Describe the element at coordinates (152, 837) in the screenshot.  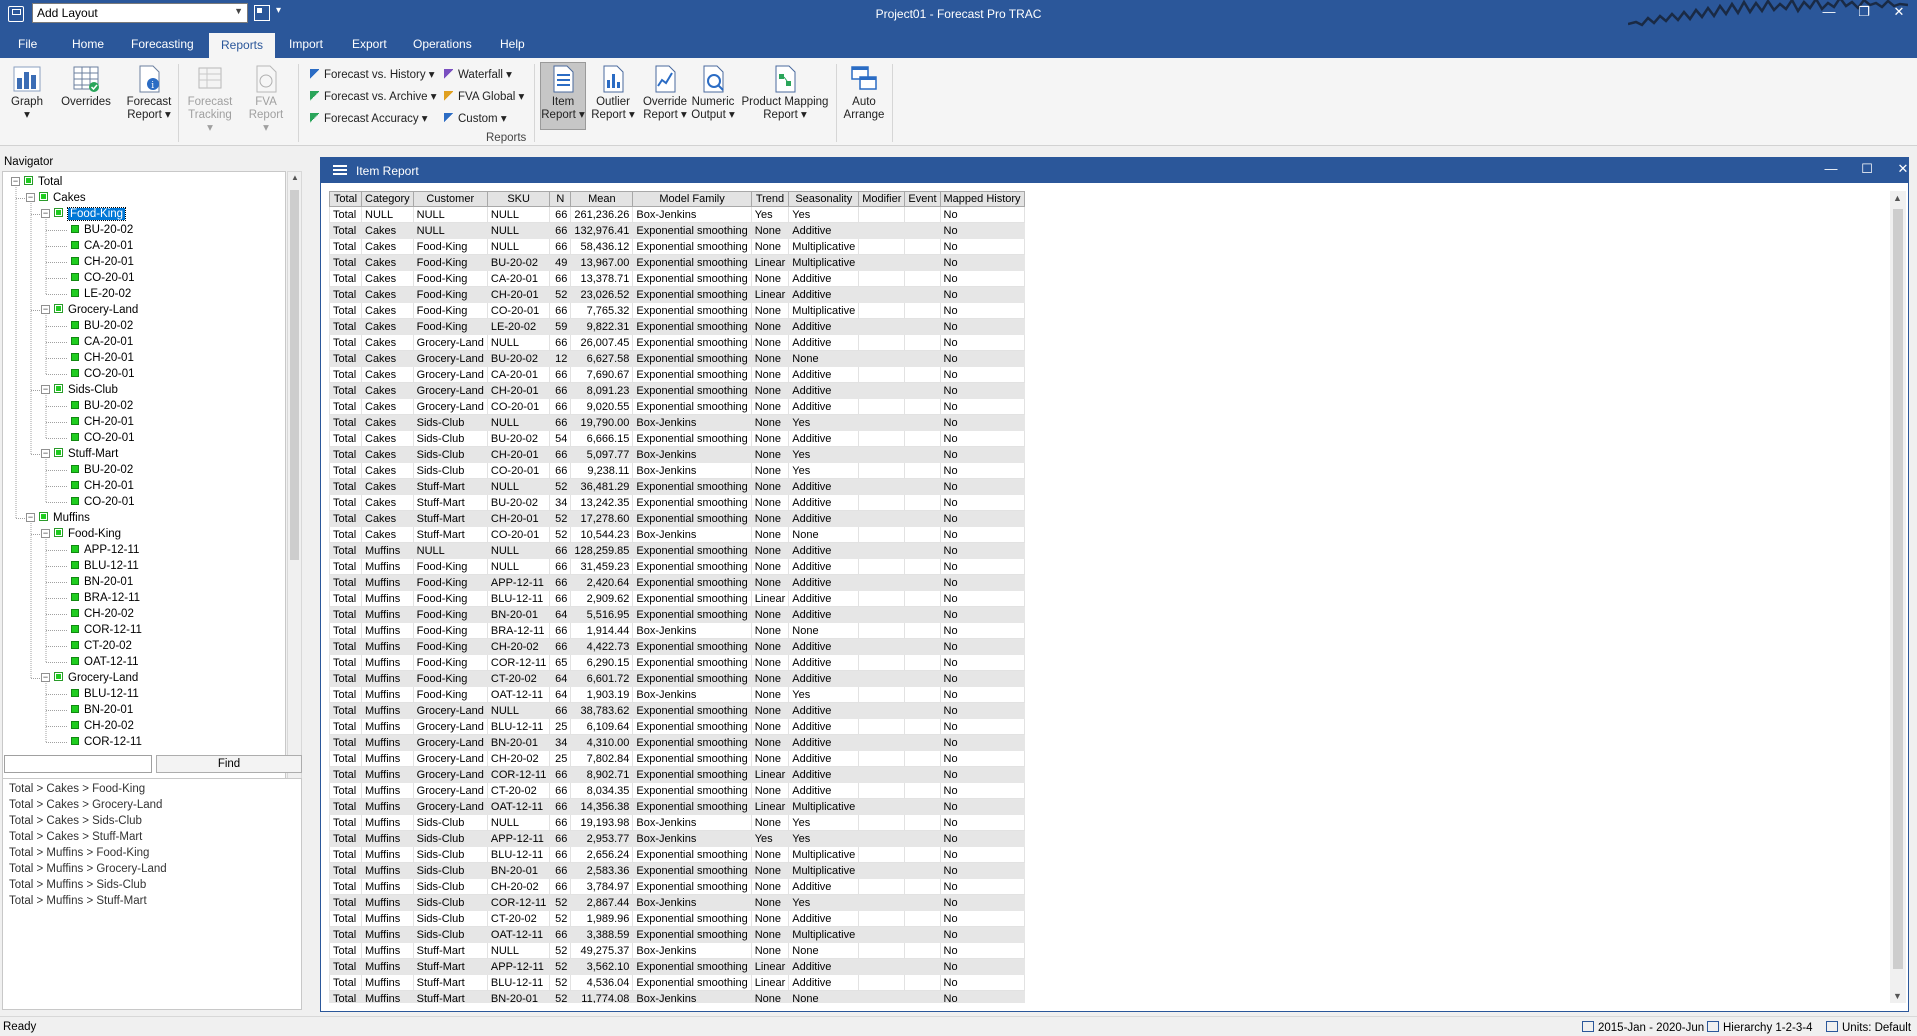
I see `path-list-item: Total > Cakes > Stuff-Mart` at that location.